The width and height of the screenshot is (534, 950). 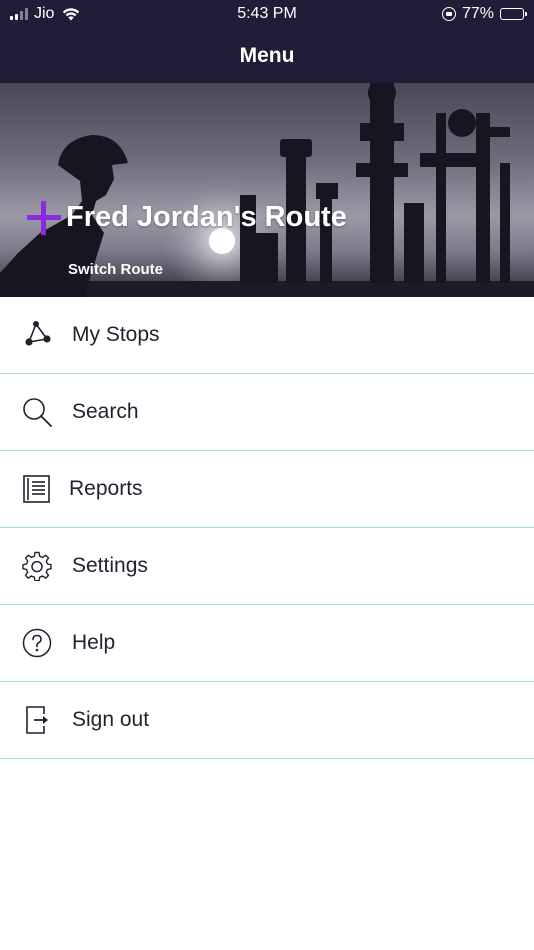 I want to click on status-right: 77%, so click(x=484, y=14).